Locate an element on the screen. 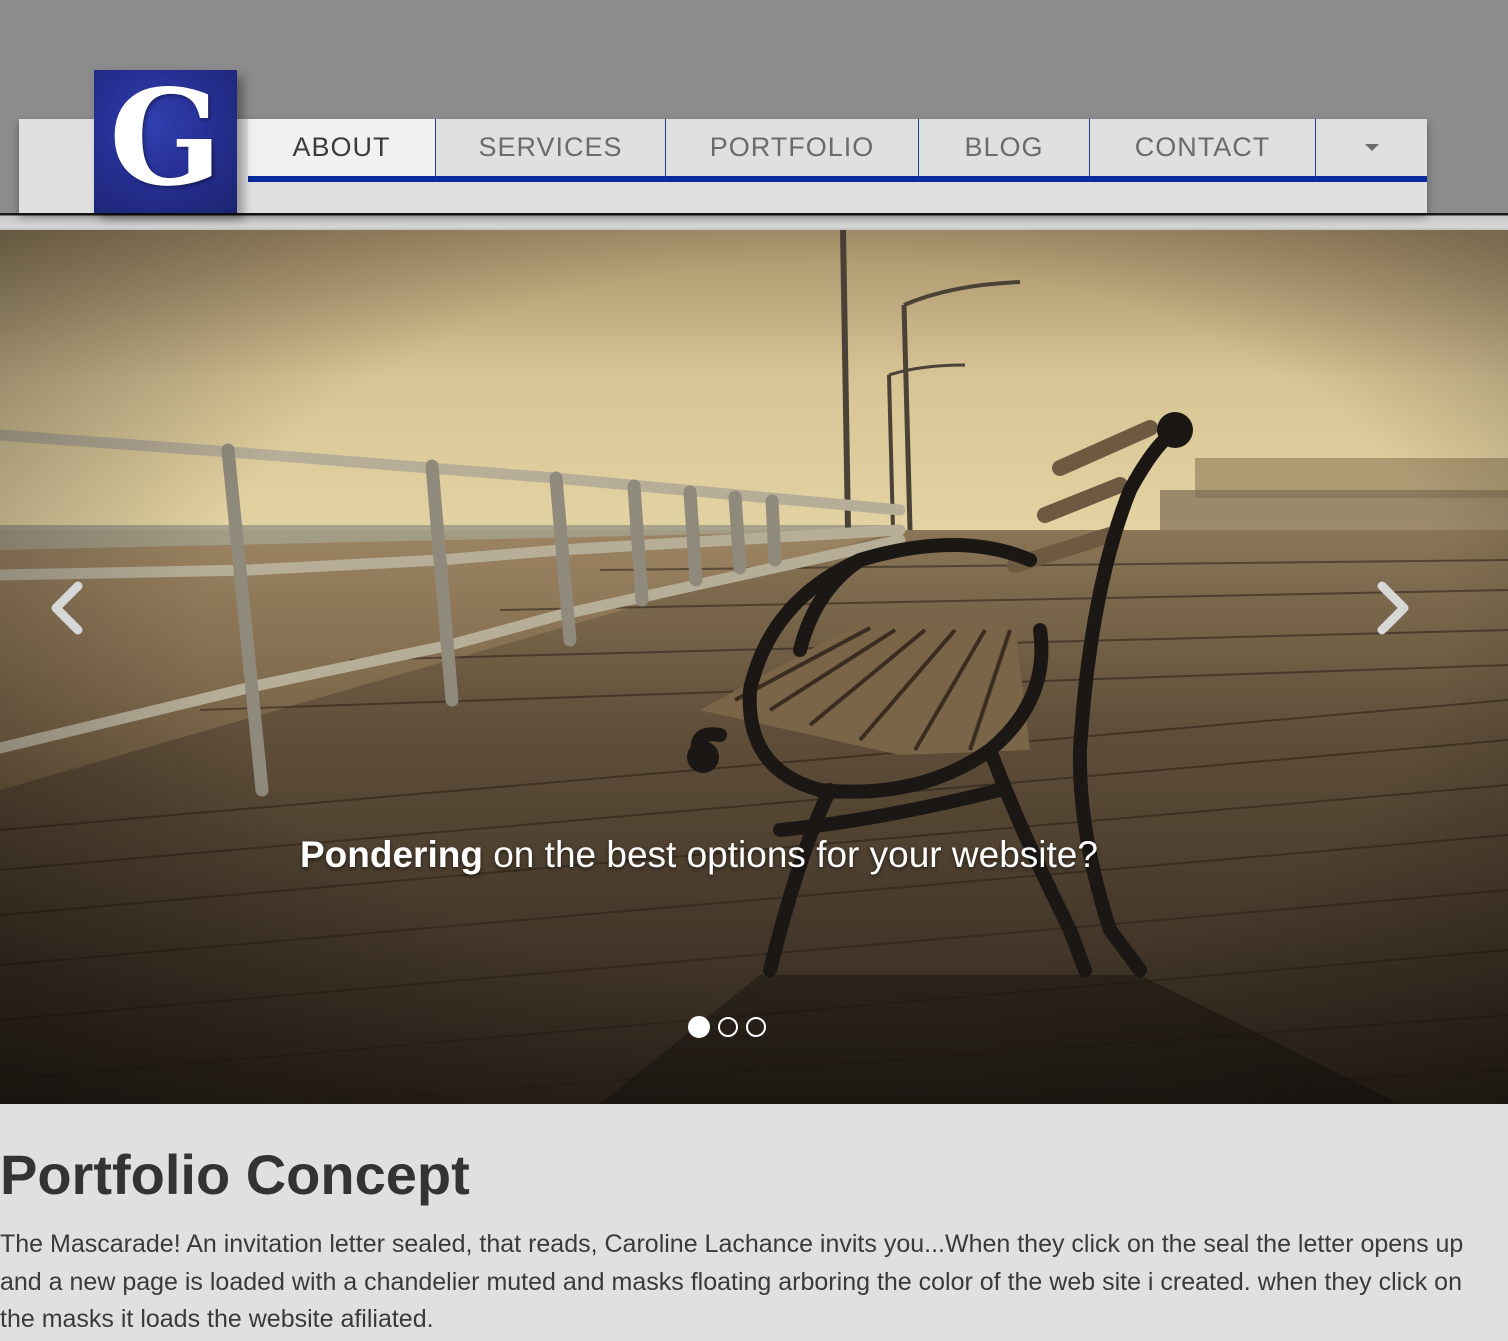 This screenshot has width=1508, height=1341. hero-caption-bold: Pondering is located at coordinates (391, 854).